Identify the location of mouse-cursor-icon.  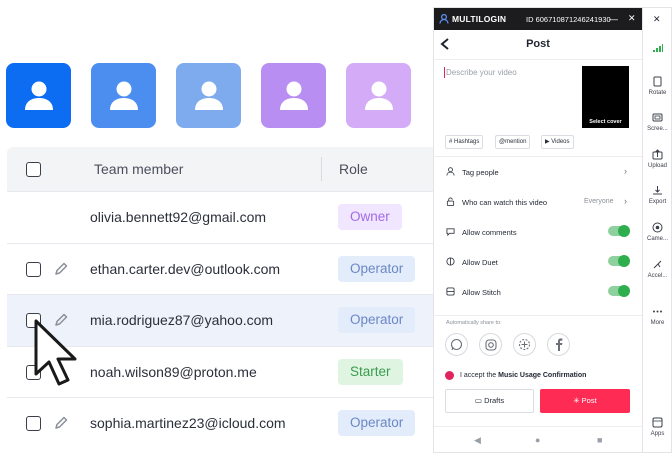
(55, 352).